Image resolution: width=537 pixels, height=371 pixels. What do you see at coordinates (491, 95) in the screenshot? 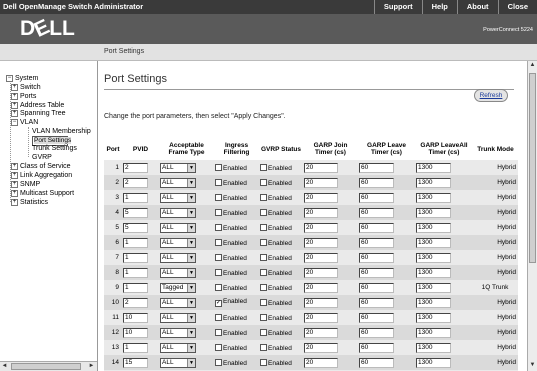
I see `refresh-button: Refresh` at bounding box center [491, 95].